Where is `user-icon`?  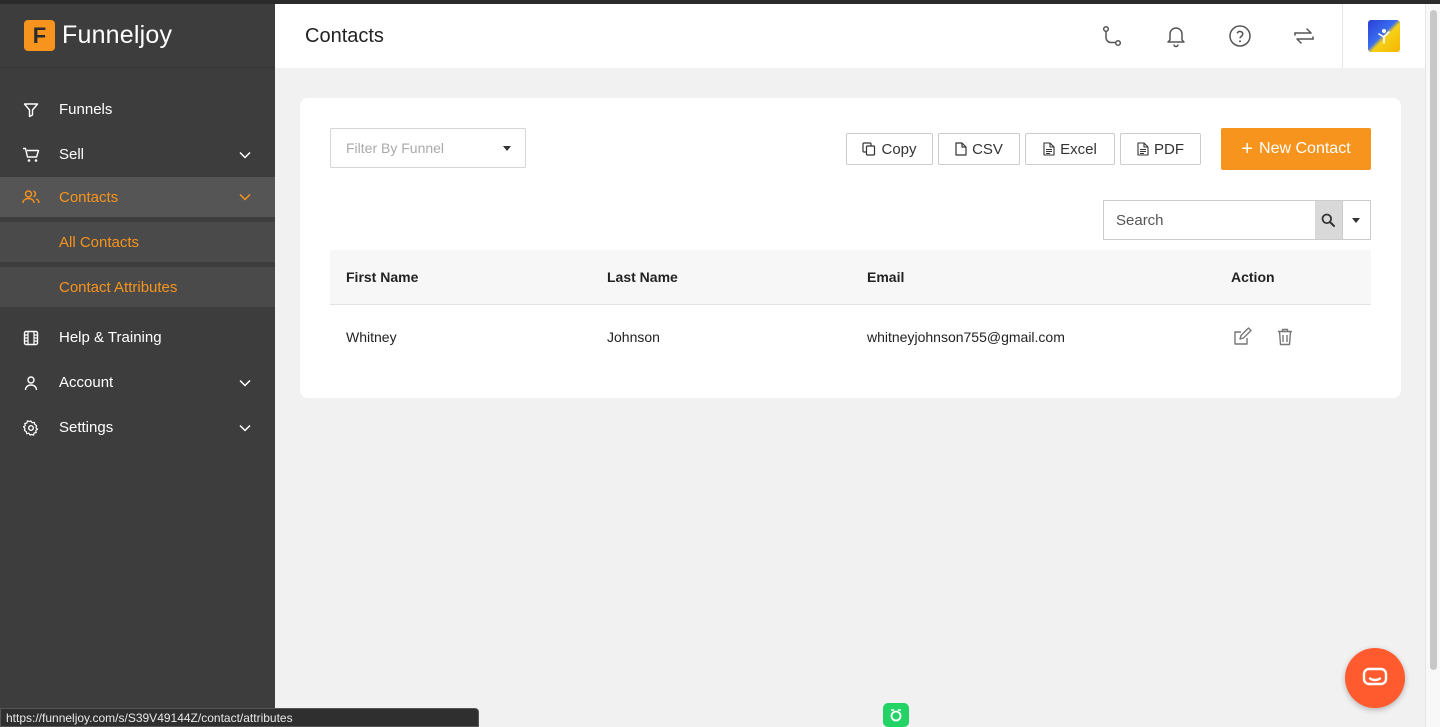 user-icon is located at coordinates (31, 383).